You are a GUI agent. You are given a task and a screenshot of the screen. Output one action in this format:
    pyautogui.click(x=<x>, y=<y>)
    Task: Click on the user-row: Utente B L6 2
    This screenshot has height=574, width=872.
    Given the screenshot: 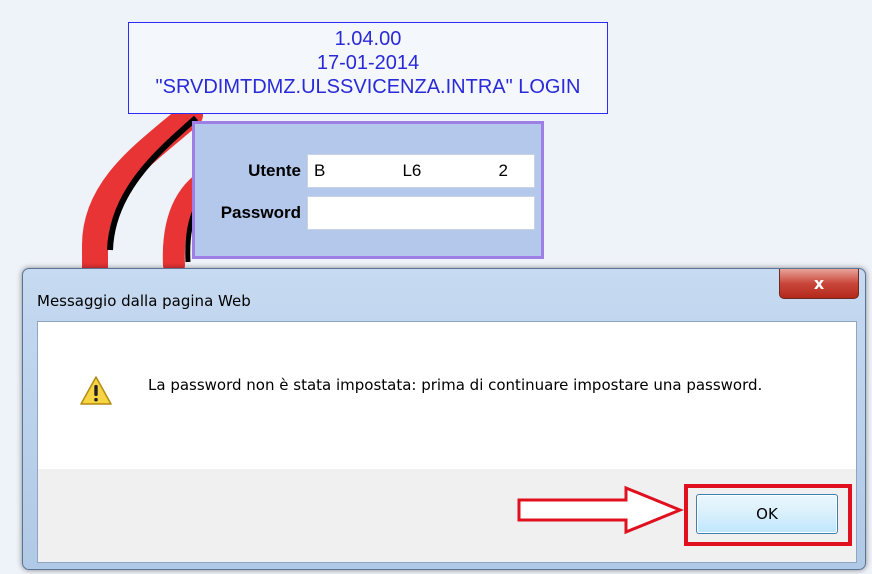 What is the action you would take?
    pyautogui.click(x=368, y=172)
    